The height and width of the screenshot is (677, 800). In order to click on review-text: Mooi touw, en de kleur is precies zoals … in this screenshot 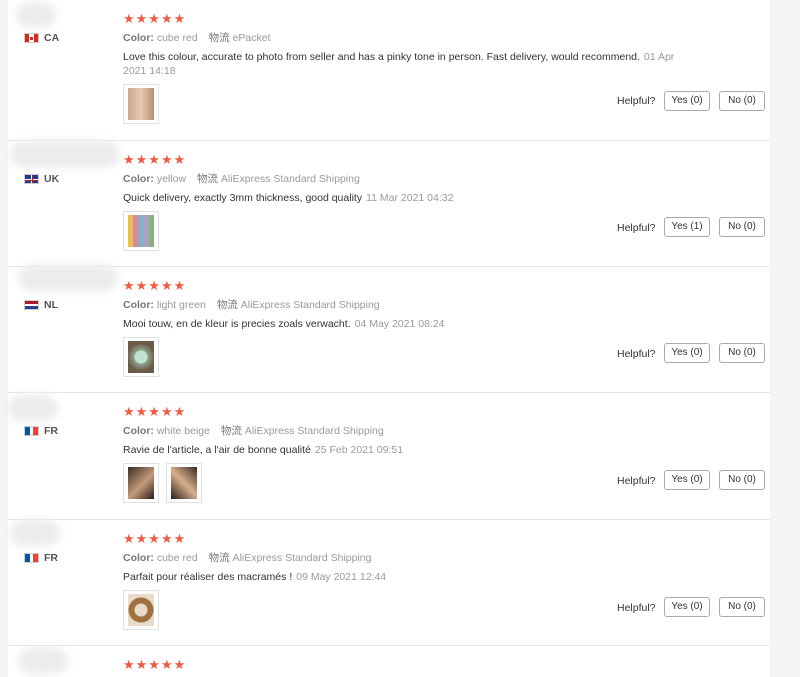, I will do `click(284, 324)`.